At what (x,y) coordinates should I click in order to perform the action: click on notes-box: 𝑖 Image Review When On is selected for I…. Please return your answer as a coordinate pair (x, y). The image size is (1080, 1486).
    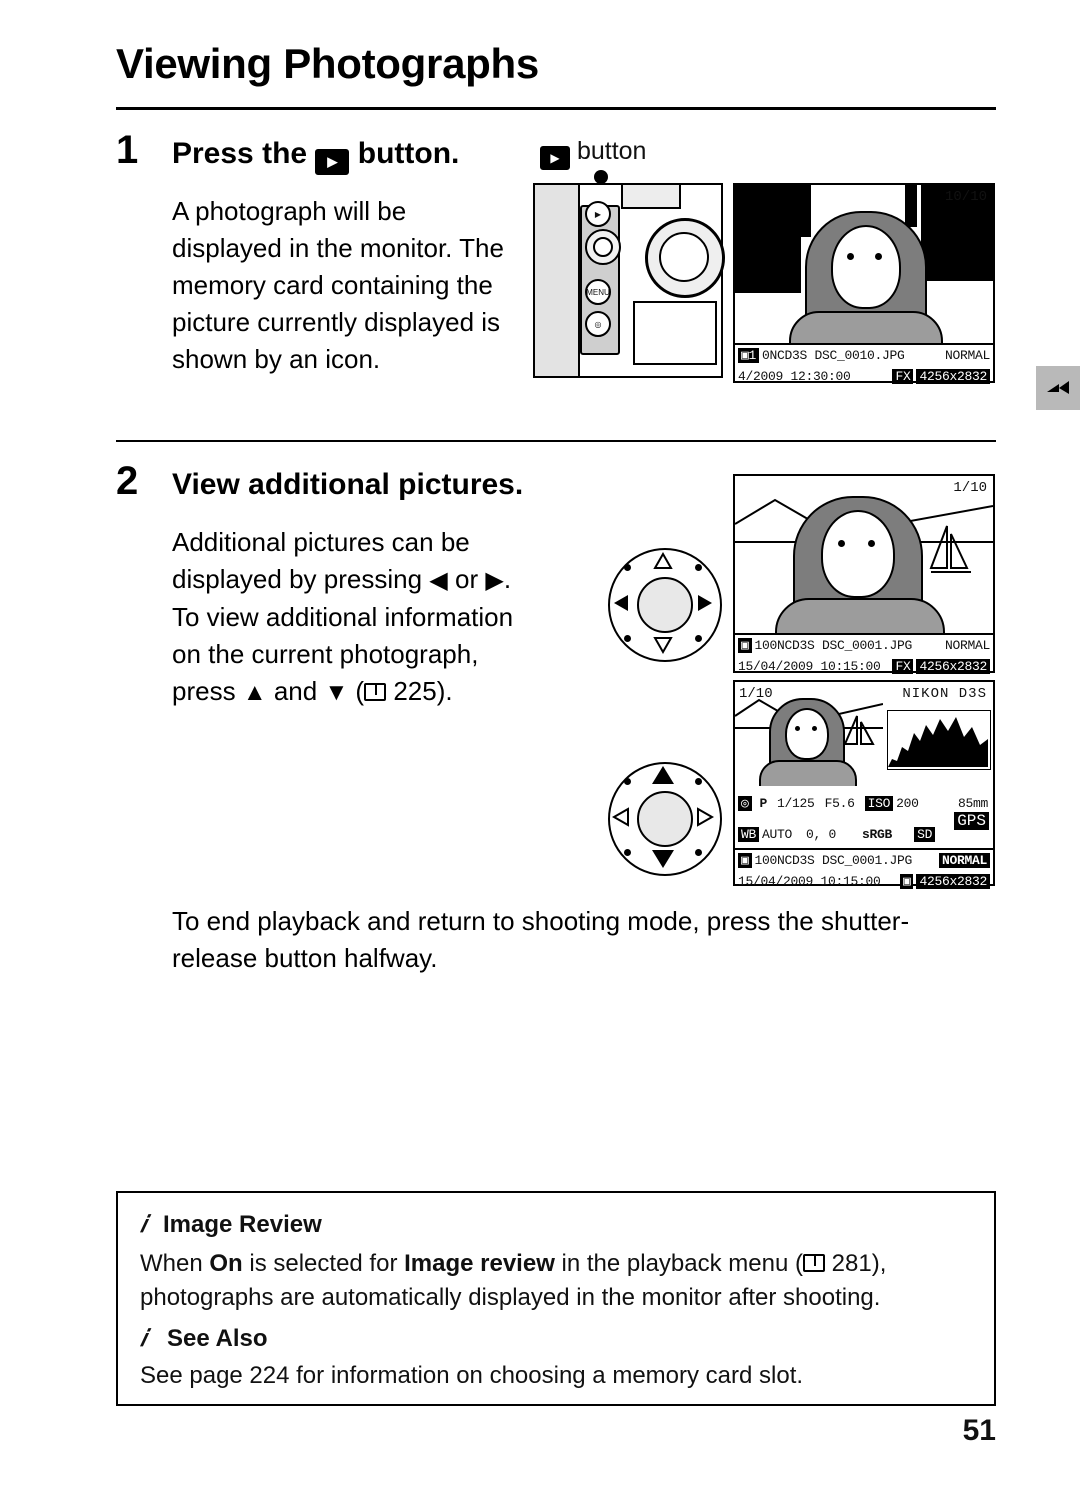
    Looking at the image, I should click on (556, 1298).